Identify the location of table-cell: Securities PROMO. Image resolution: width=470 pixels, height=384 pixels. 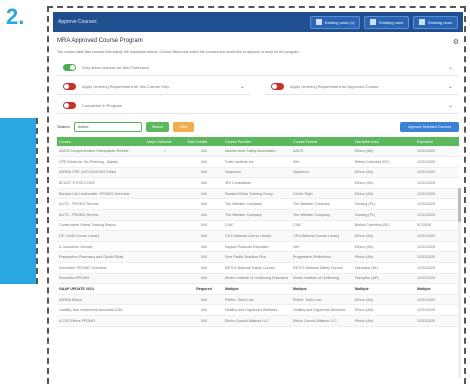
(101, 279).